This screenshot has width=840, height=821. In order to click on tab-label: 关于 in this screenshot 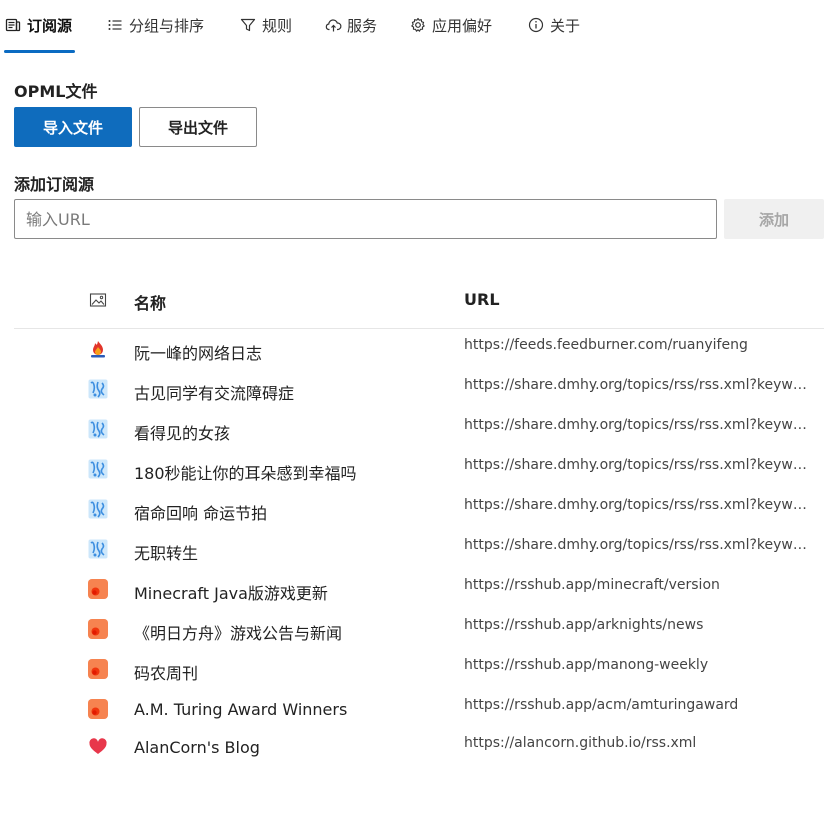, I will do `click(565, 25)`.